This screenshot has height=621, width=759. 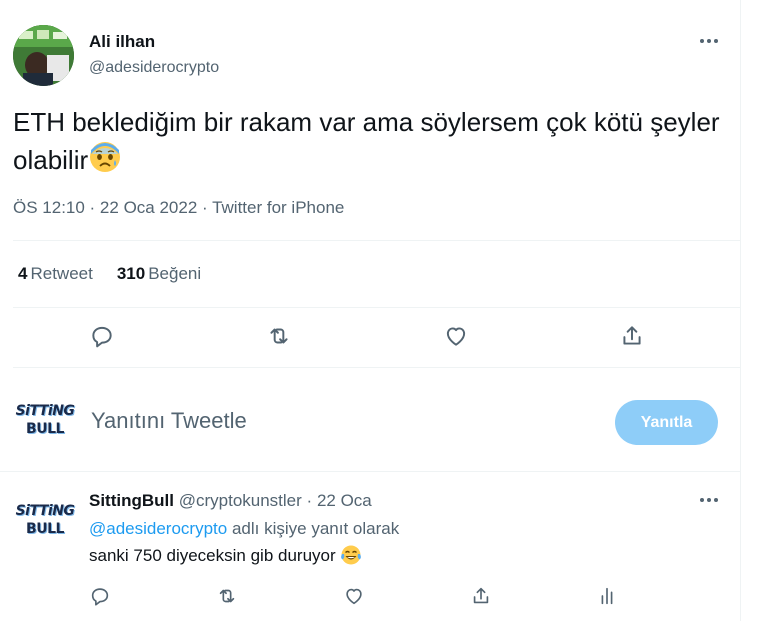 What do you see at coordinates (354, 596) in the screenshot?
I see `reply-like-icon` at bounding box center [354, 596].